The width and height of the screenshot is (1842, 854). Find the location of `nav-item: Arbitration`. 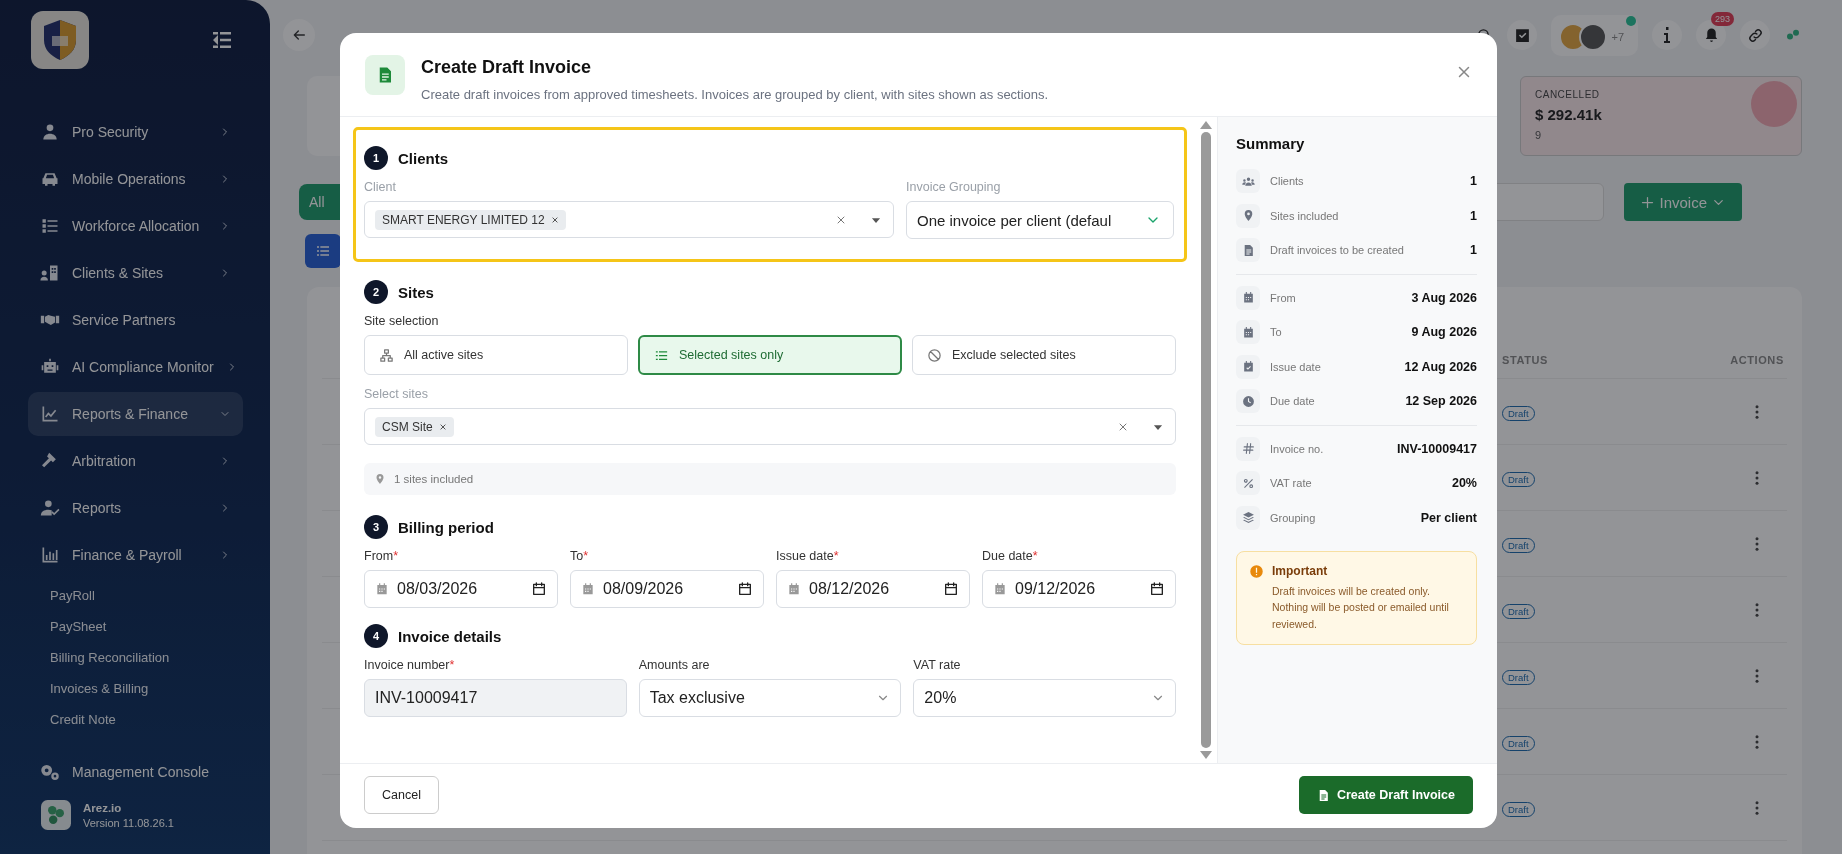

nav-item: Arbitration is located at coordinates (135, 461).